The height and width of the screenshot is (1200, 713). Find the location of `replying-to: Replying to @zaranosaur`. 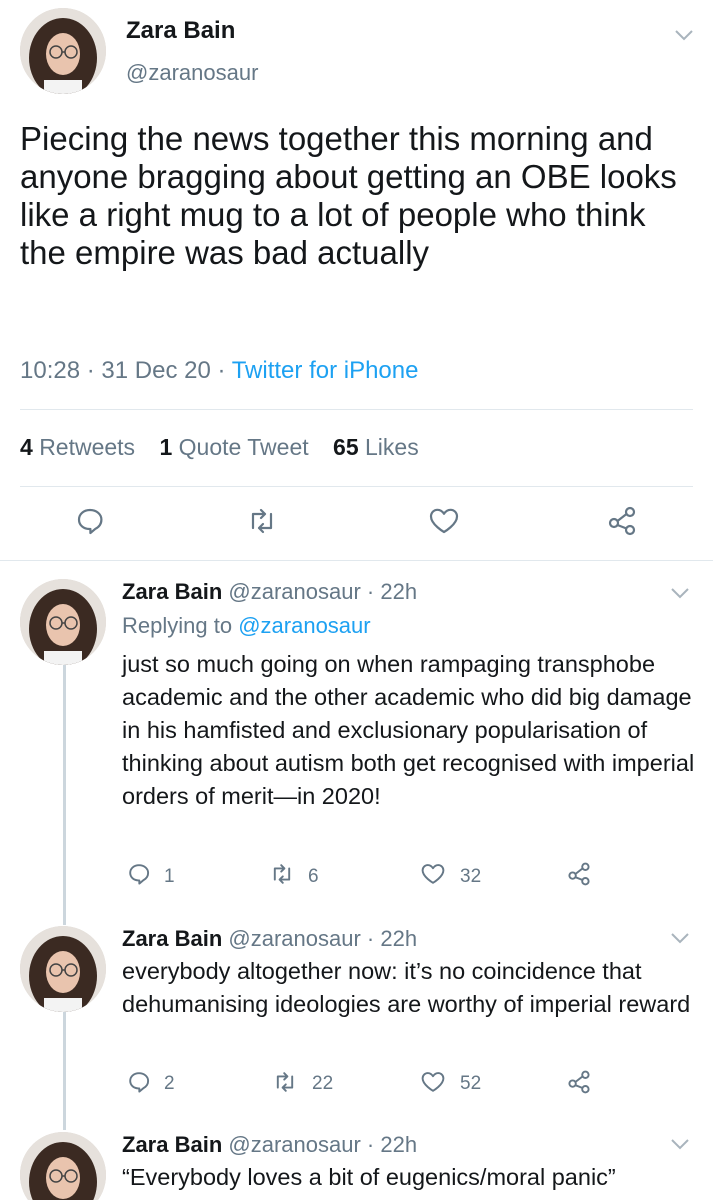

replying-to: Replying to @zaranosaur is located at coordinates (246, 625).